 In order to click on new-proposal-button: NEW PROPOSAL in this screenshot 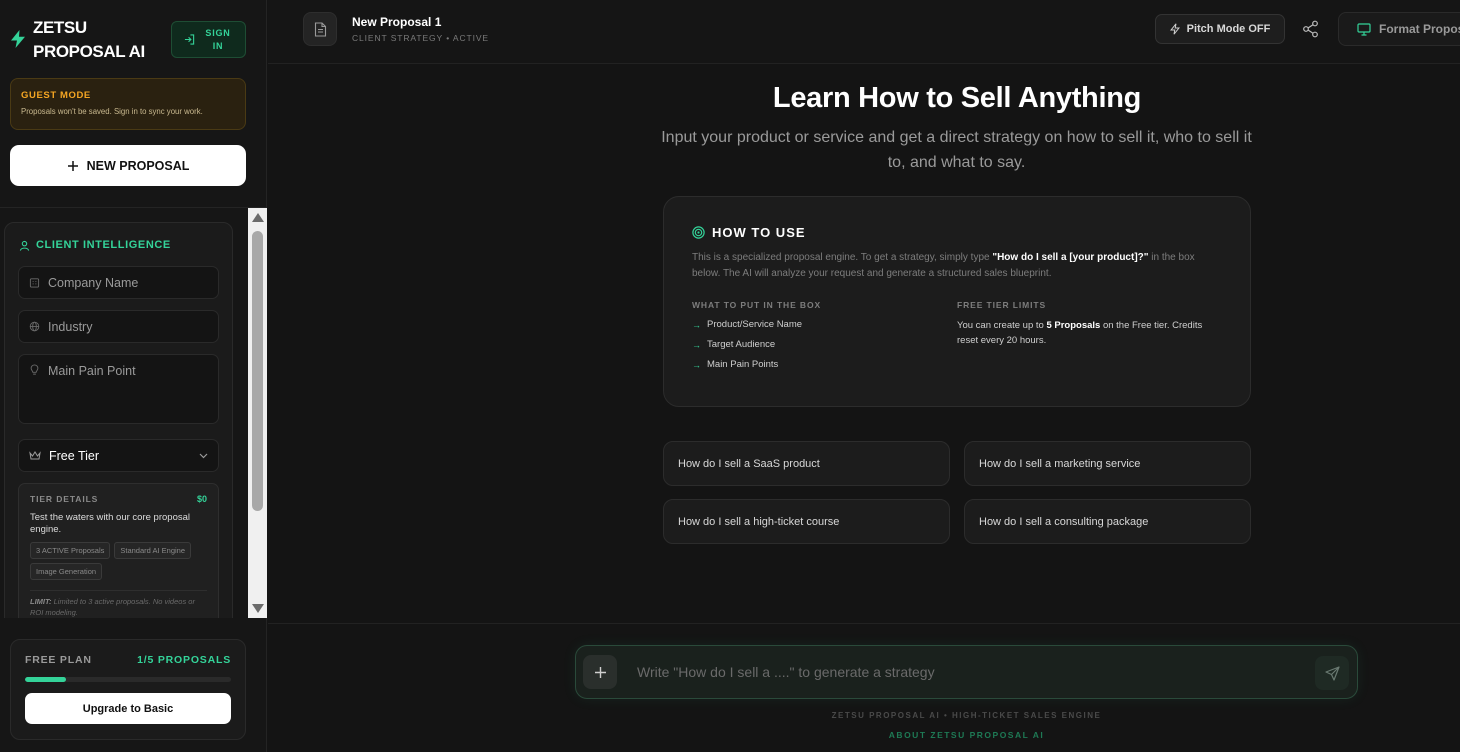, I will do `click(128, 165)`.